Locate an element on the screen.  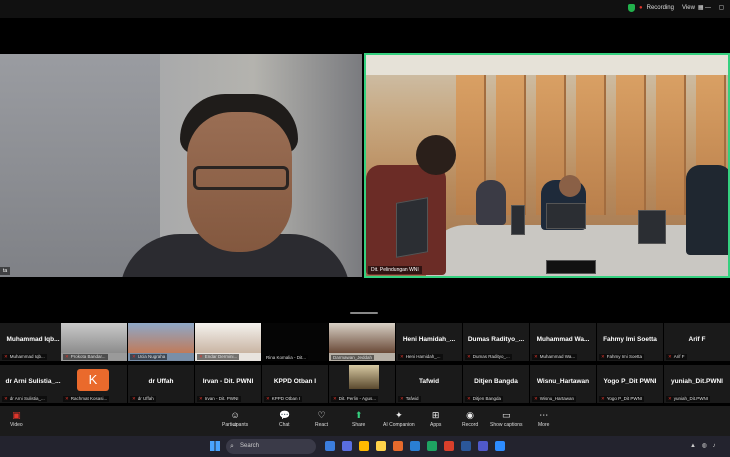
participant-tile: Darmawan_Jeddah is located at coordinates (362, 342).